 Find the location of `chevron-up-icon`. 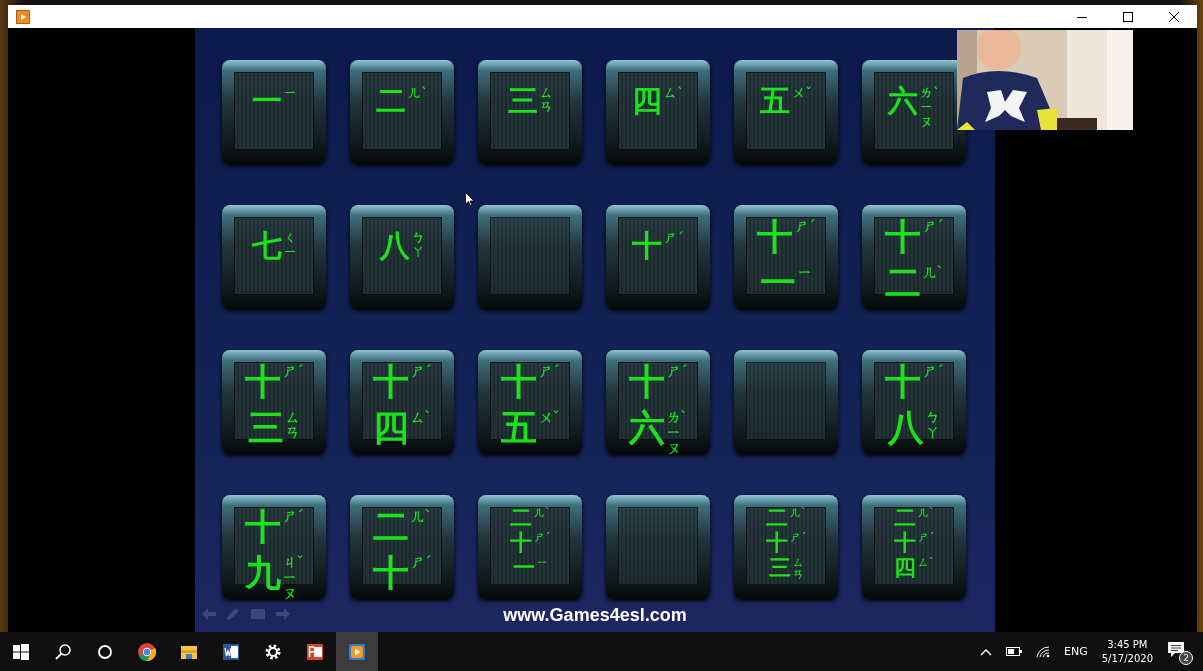

chevron-up-icon is located at coordinates (986, 651).